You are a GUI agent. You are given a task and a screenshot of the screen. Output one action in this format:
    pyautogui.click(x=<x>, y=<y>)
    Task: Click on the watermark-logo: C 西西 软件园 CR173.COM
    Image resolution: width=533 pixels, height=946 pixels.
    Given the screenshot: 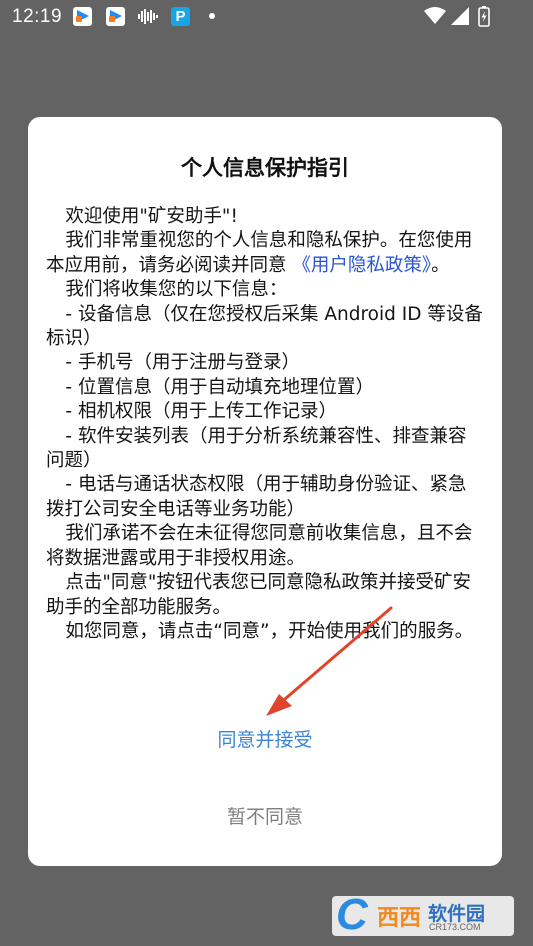 What is the action you would take?
    pyautogui.click(x=423, y=914)
    